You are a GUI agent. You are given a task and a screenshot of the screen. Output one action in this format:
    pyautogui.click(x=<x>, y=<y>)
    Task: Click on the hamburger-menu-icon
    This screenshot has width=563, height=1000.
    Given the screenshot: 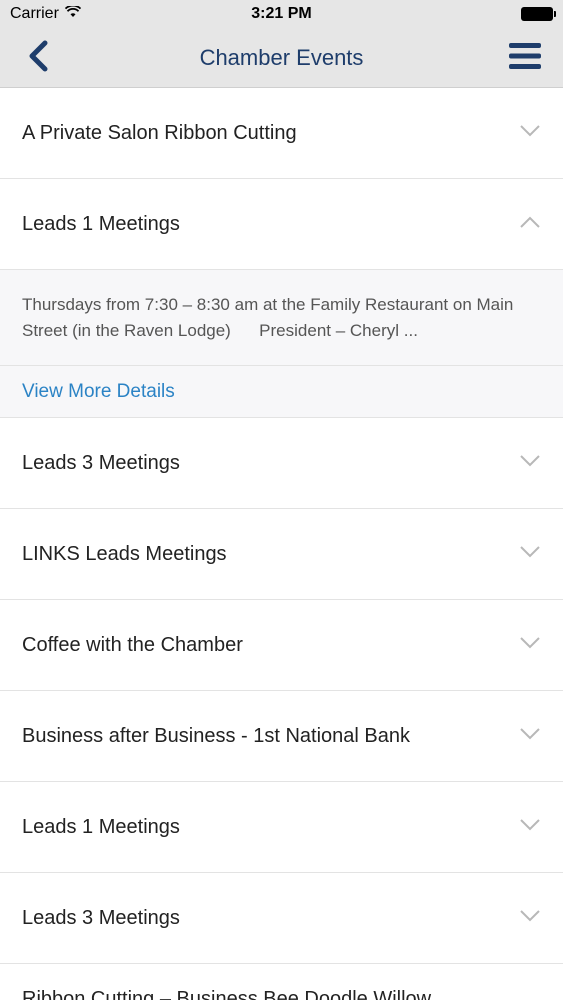 What is the action you would take?
    pyautogui.click(x=525, y=58)
    